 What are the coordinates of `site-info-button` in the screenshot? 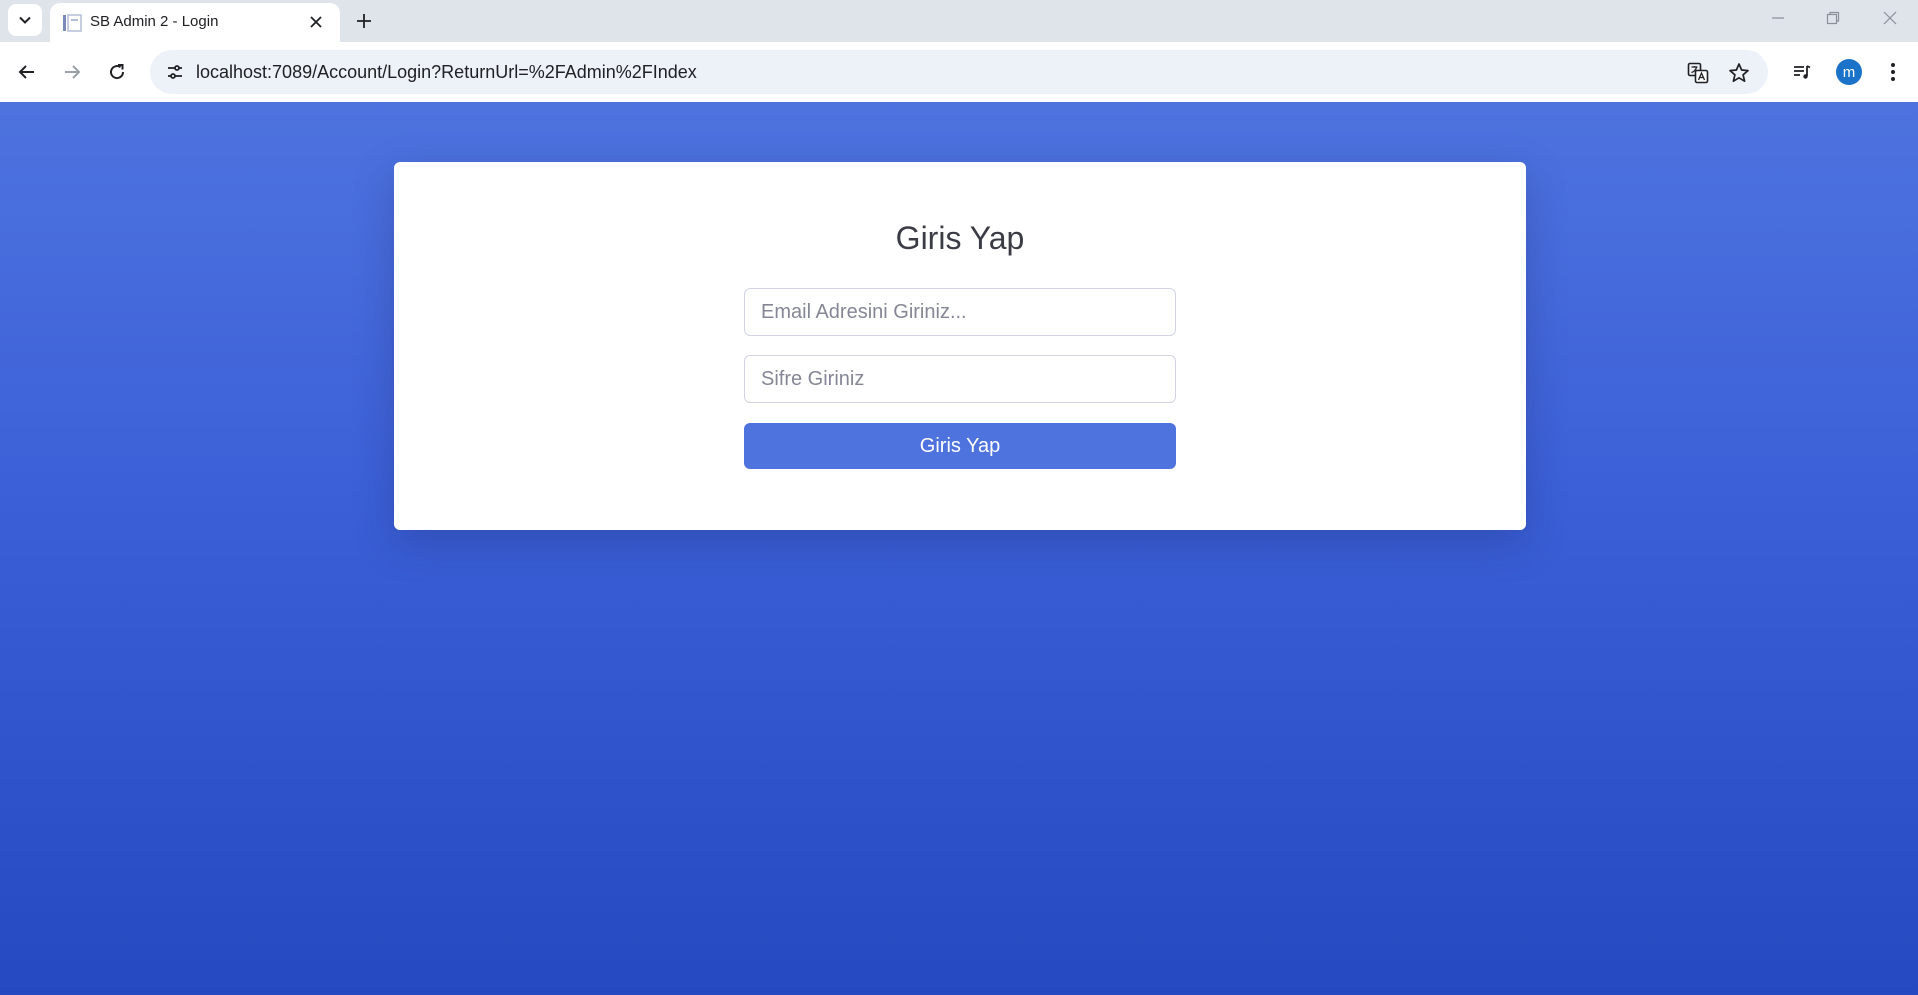 It's located at (175, 72).